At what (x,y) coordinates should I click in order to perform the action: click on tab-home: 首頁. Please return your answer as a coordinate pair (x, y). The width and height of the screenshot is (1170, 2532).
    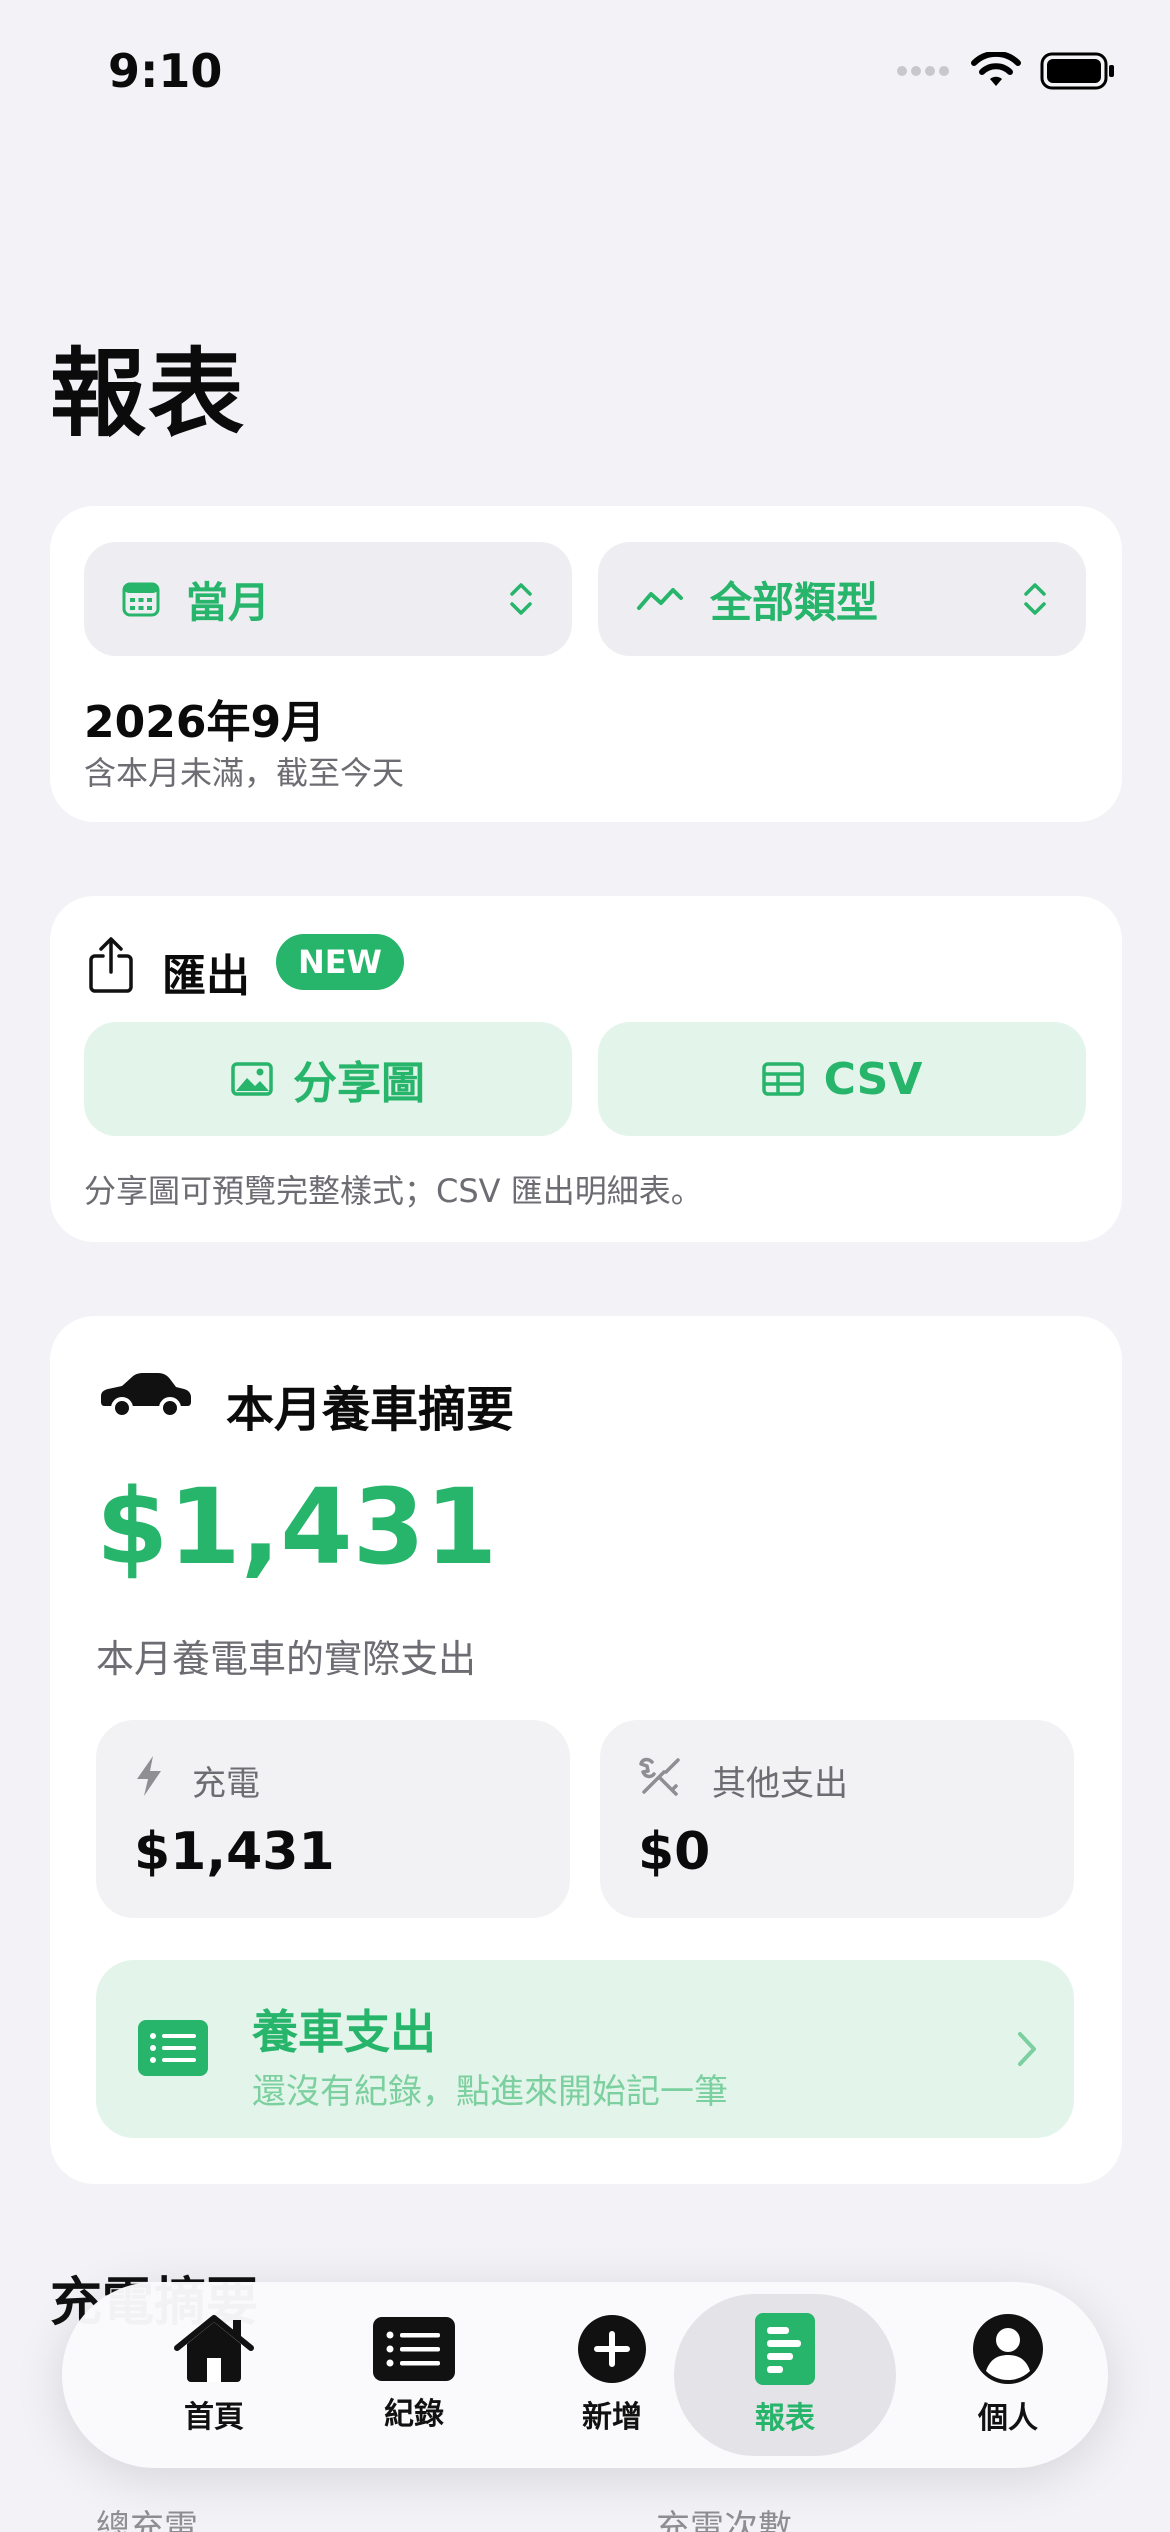
    Looking at the image, I should click on (214, 2375).